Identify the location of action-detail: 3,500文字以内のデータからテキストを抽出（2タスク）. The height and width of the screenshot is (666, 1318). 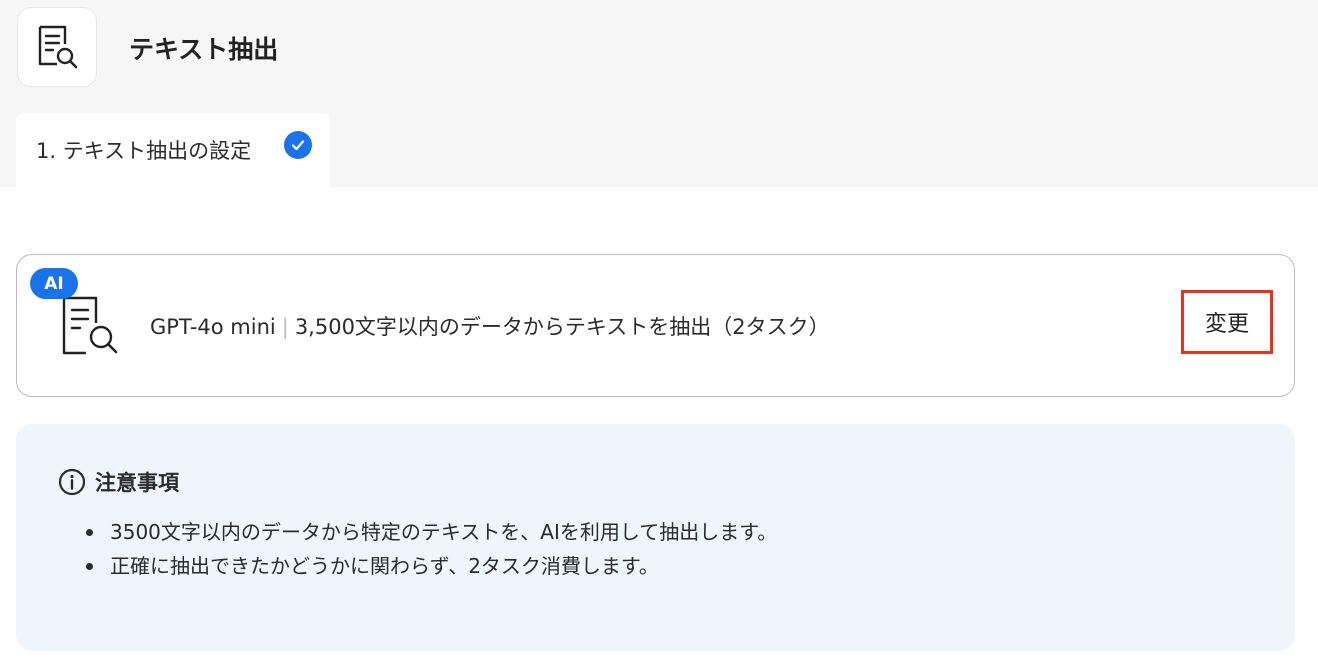
(562, 327).